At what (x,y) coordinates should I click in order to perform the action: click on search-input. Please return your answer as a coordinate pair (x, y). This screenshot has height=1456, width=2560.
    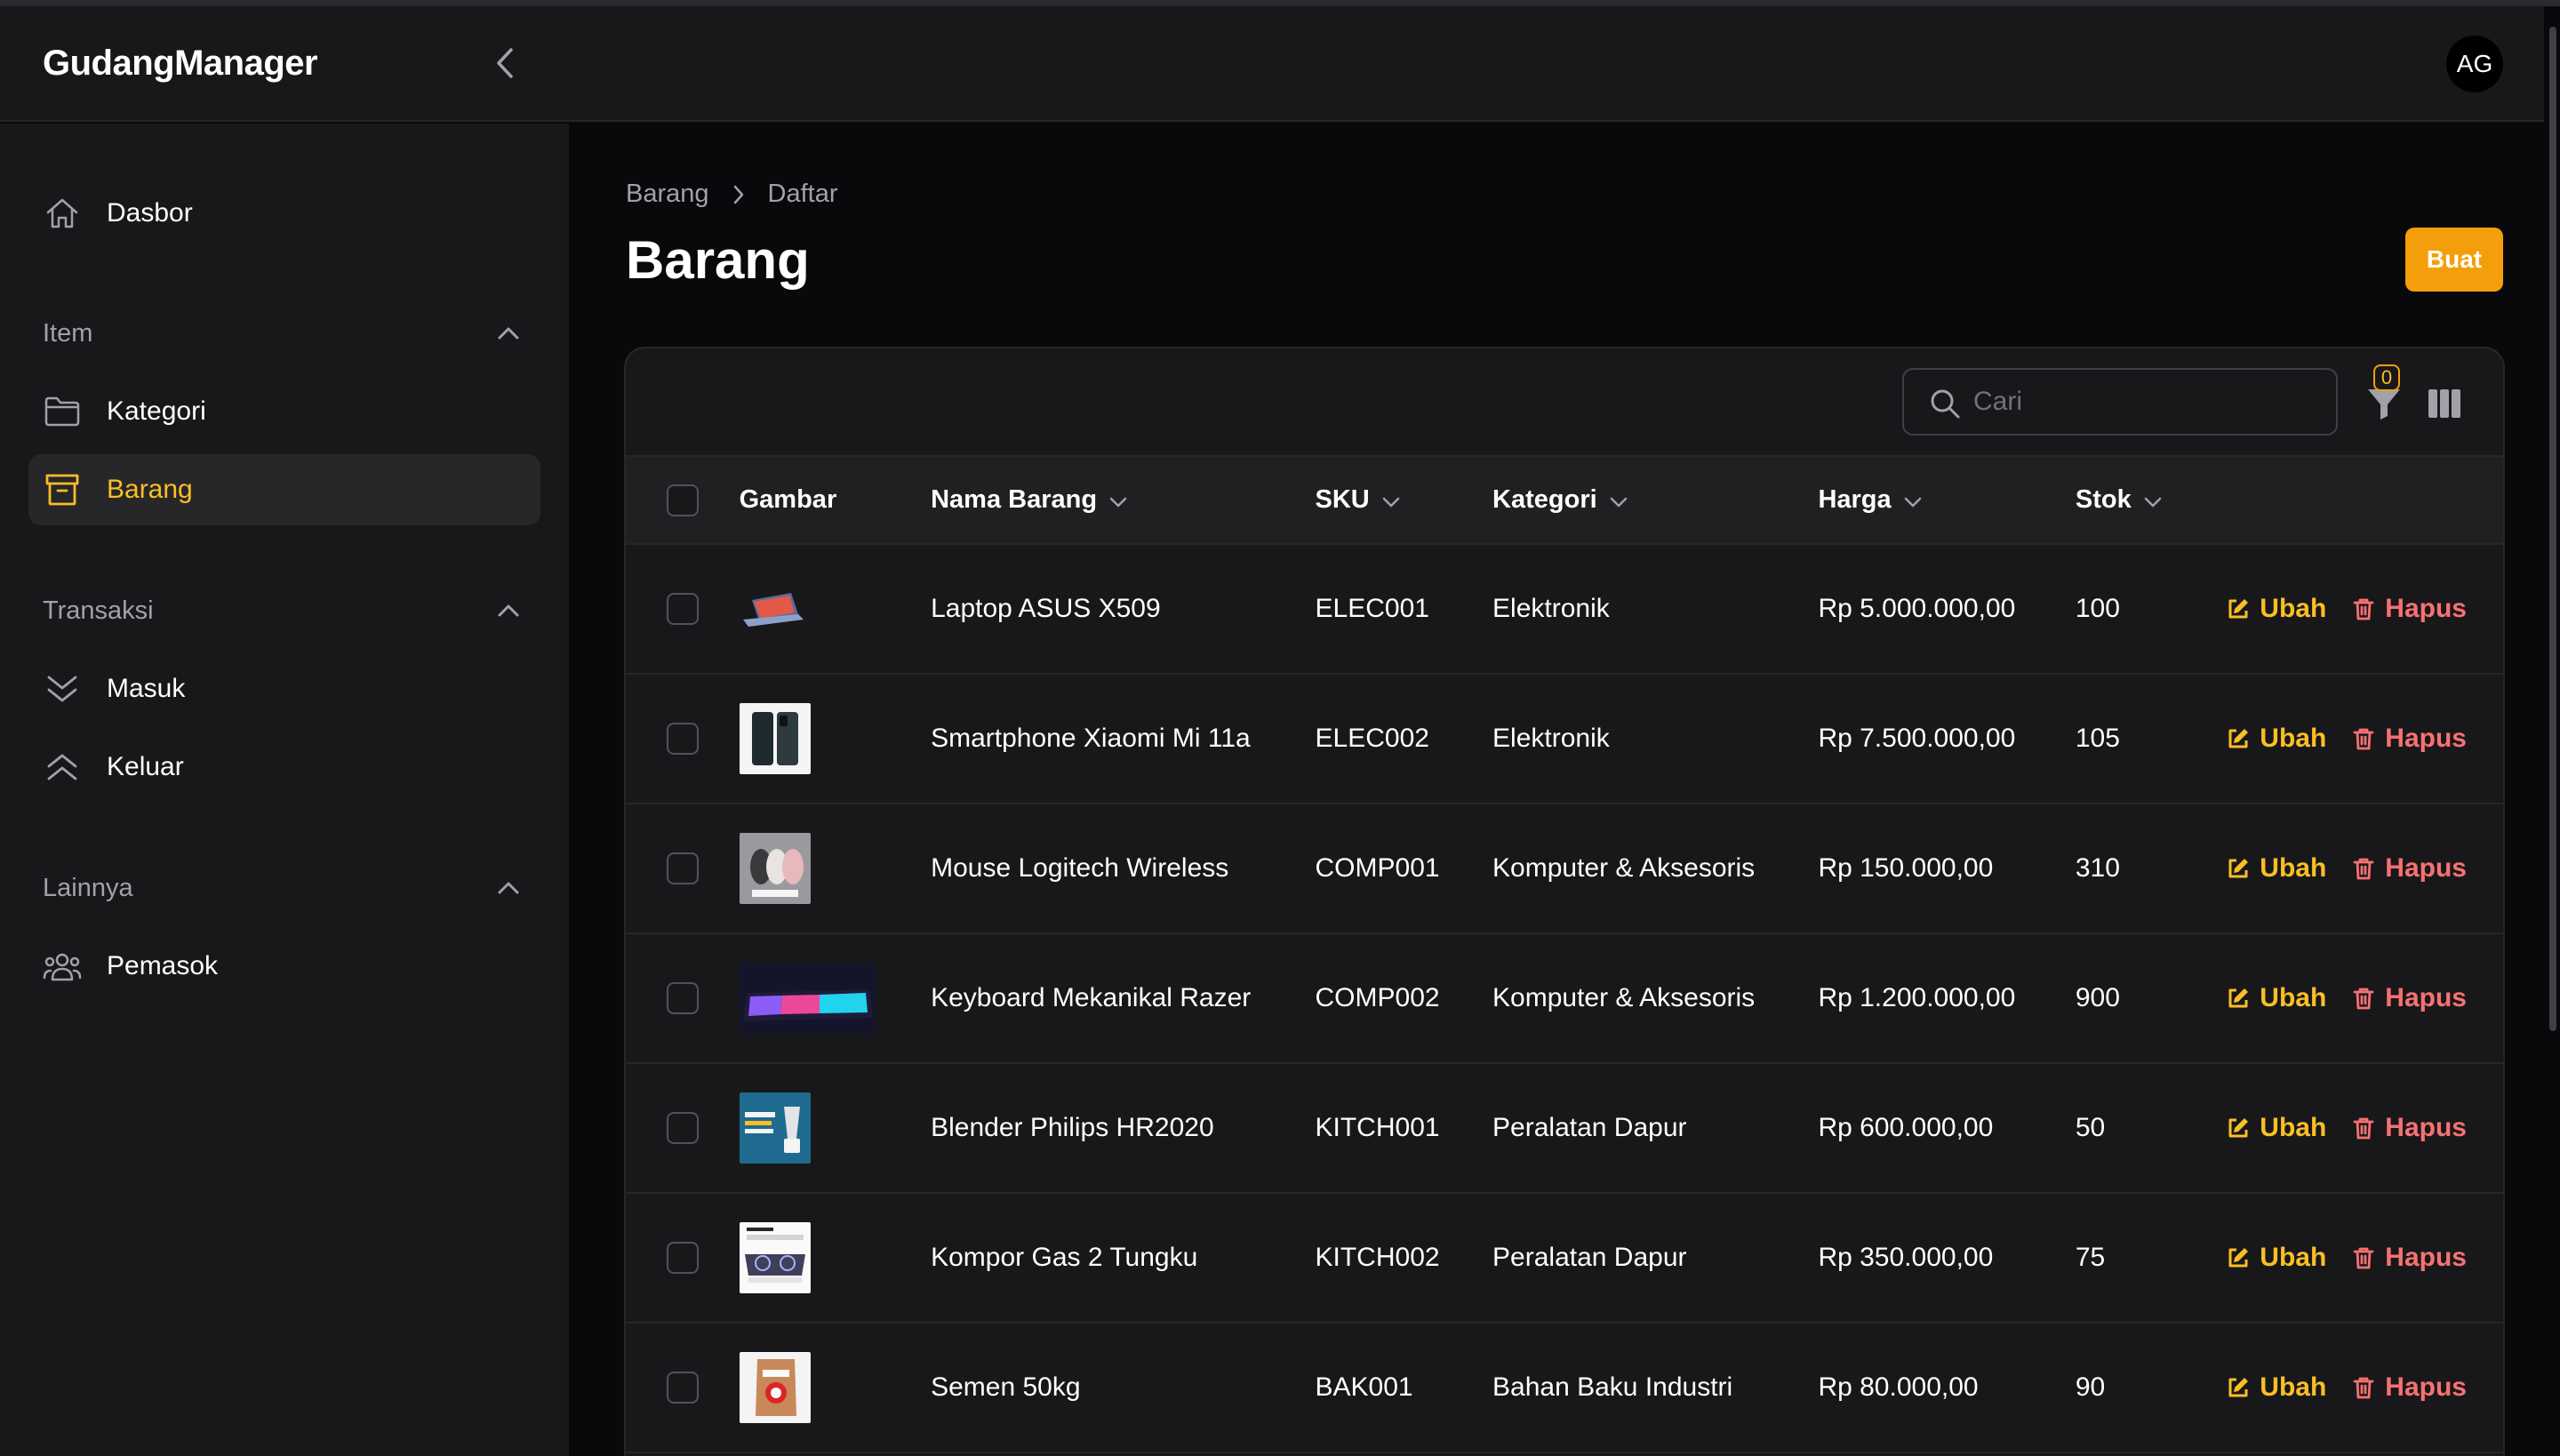
    Looking at the image, I should click on (2146, 401).